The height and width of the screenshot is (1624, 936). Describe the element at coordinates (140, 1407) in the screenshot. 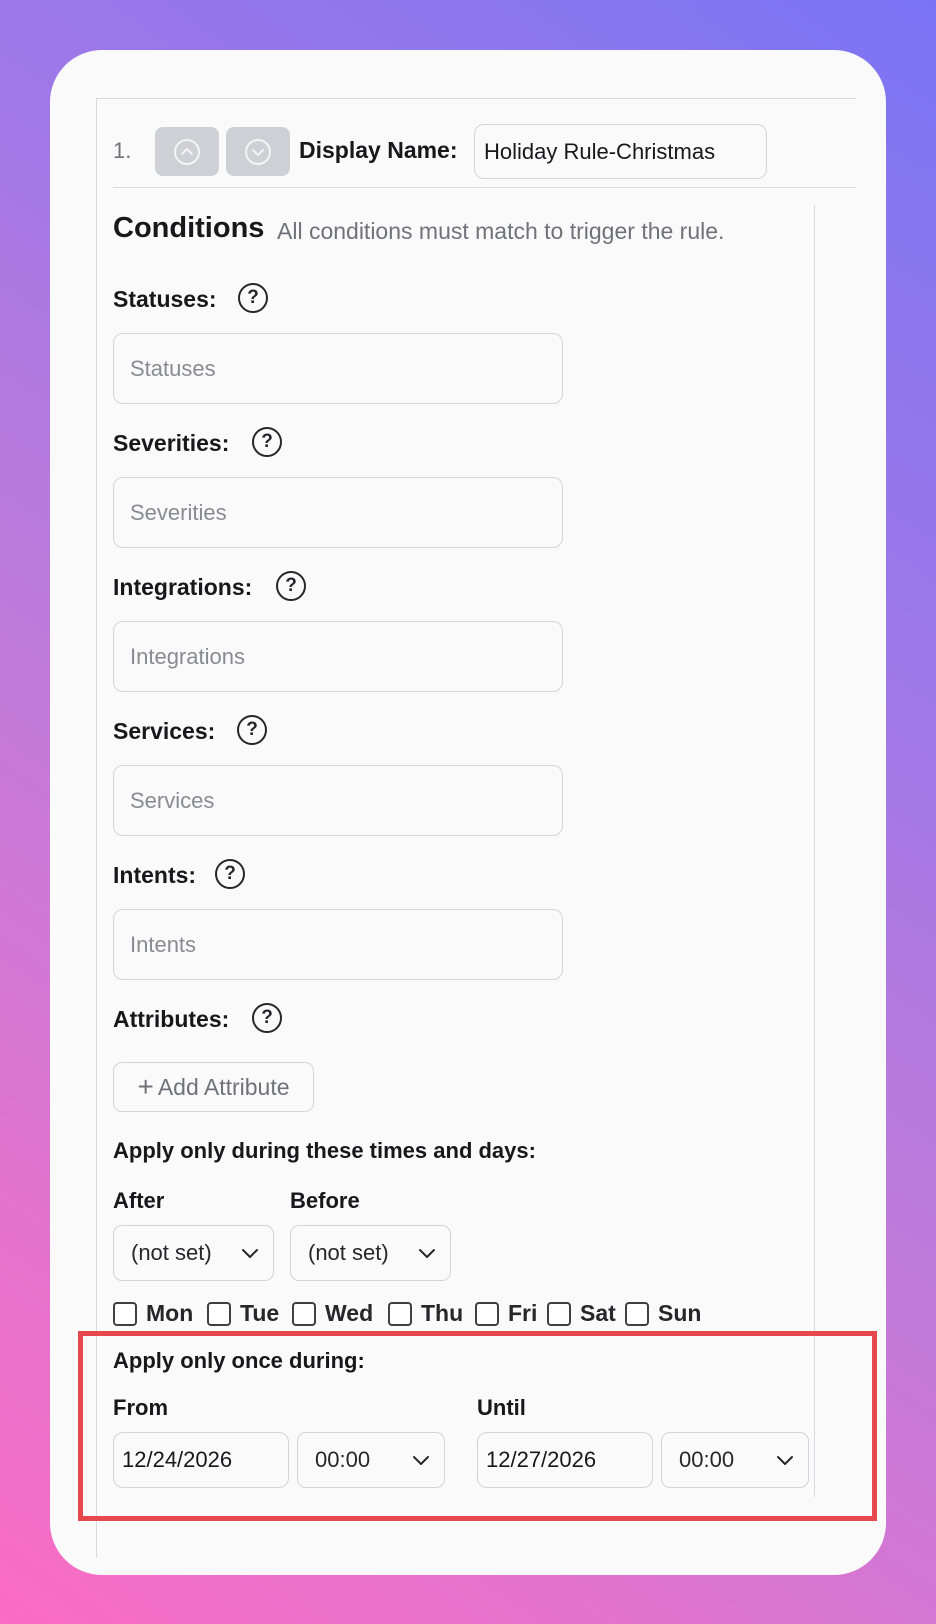

I see `from-label: From` at that location.